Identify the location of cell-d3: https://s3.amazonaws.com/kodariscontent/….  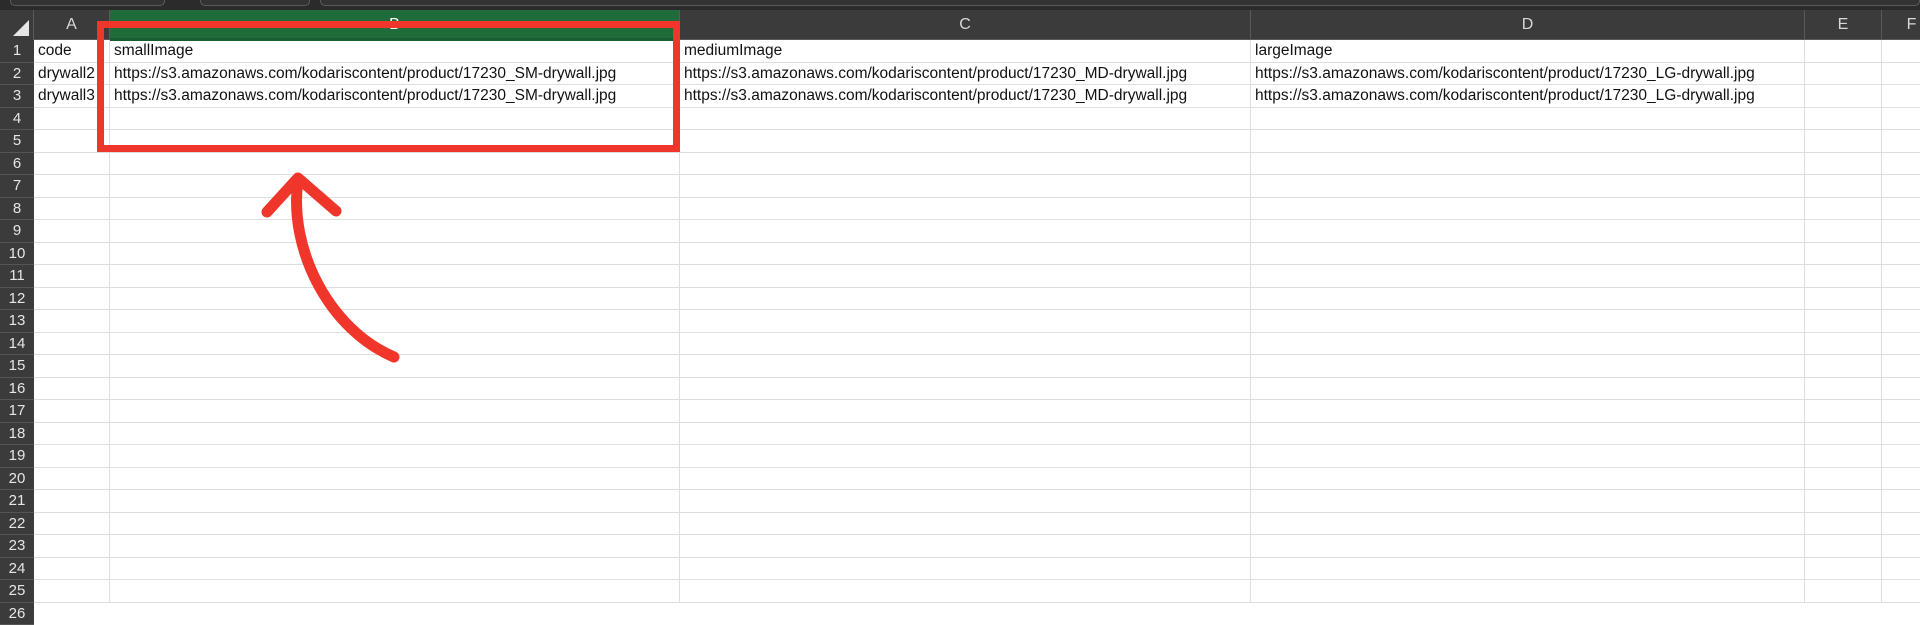
(1528, 96).